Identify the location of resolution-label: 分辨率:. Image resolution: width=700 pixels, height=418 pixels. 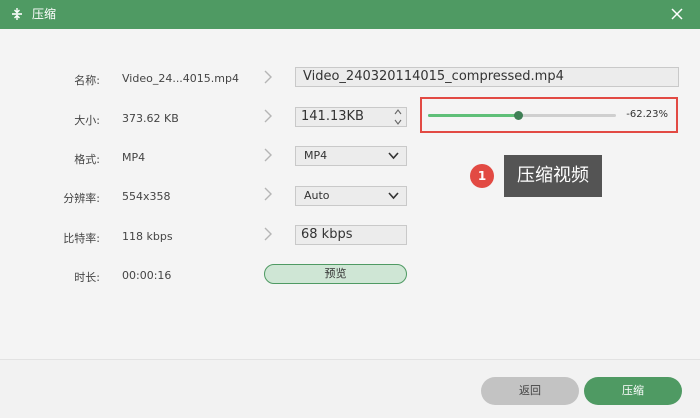
(81, 198).